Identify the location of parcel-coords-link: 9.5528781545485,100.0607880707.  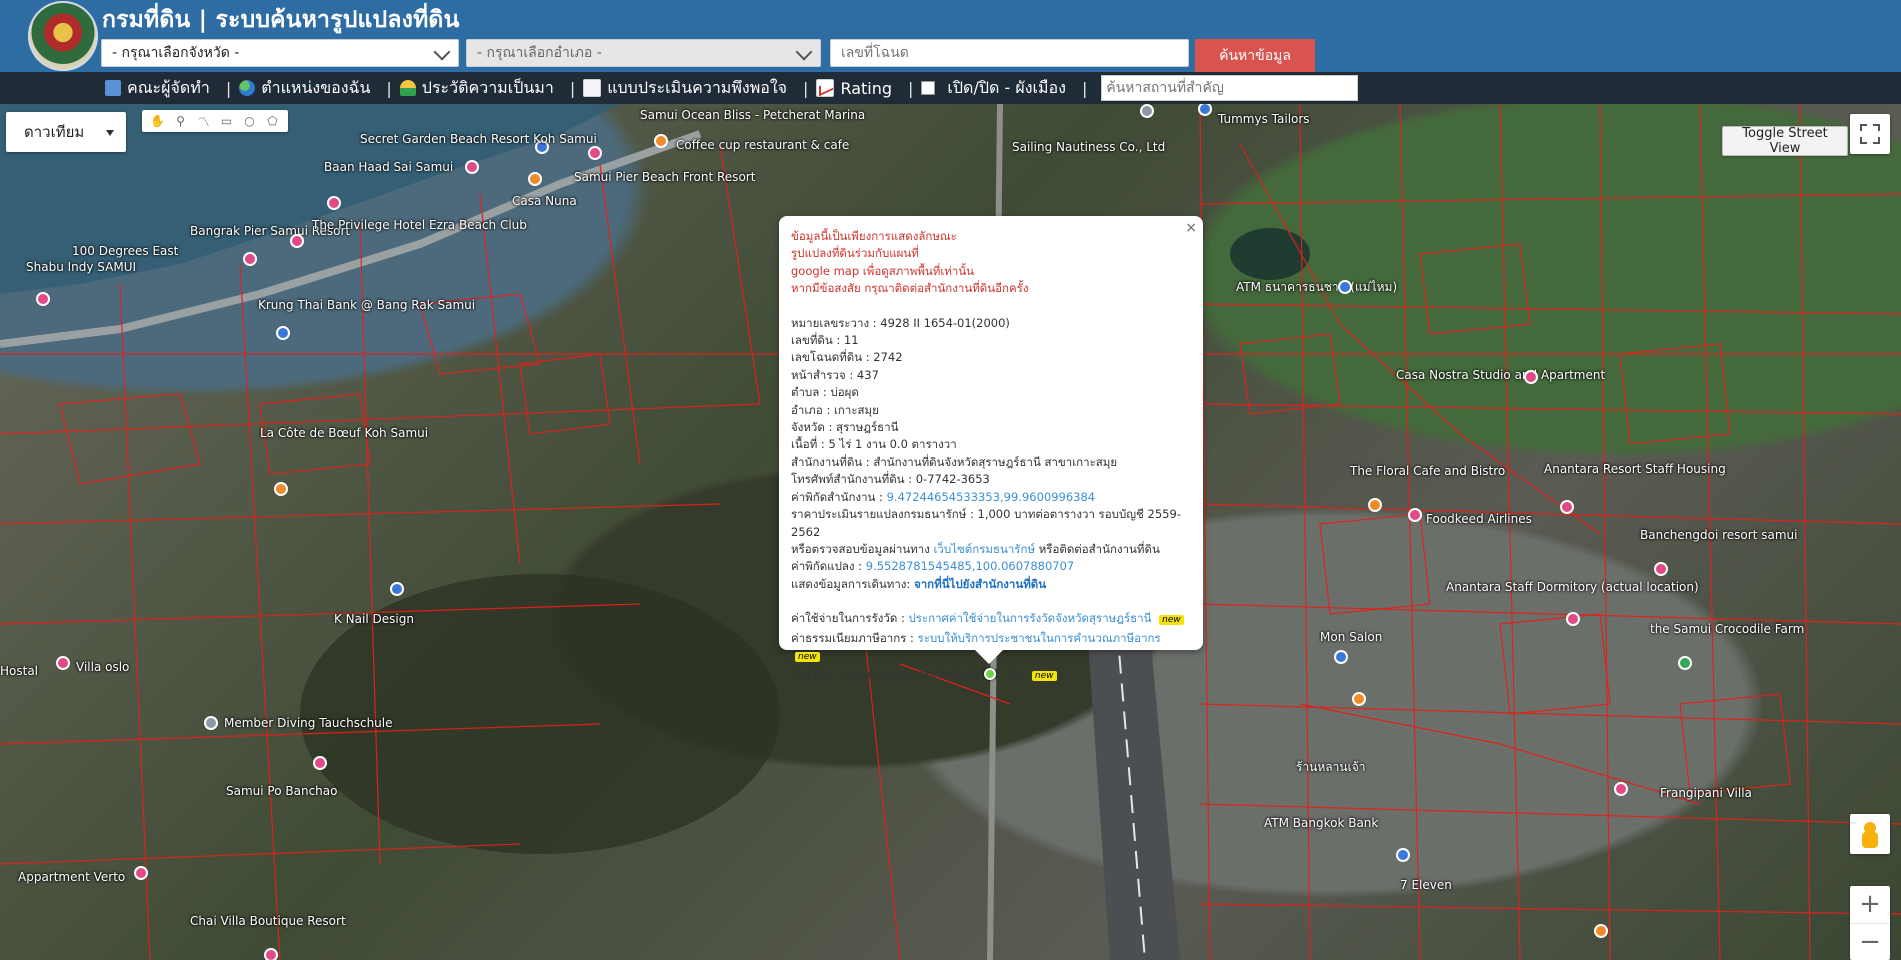
(970, 566).